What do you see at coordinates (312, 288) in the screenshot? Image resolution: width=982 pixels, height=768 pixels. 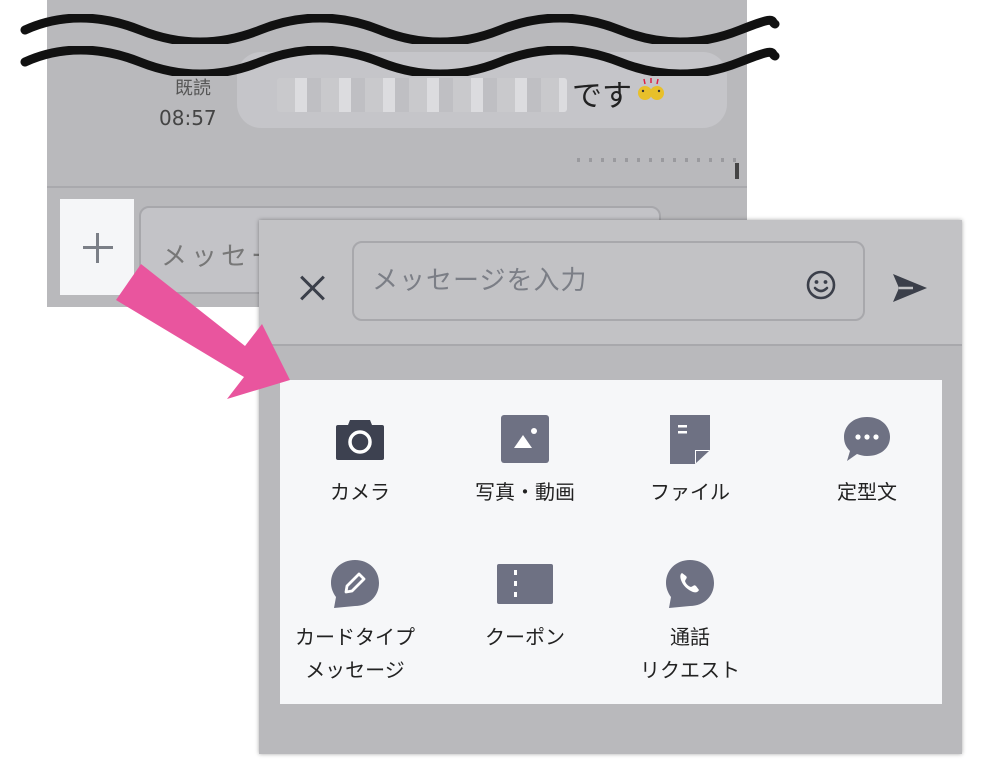 I see `close-icon` at bounding box center [312, 288].